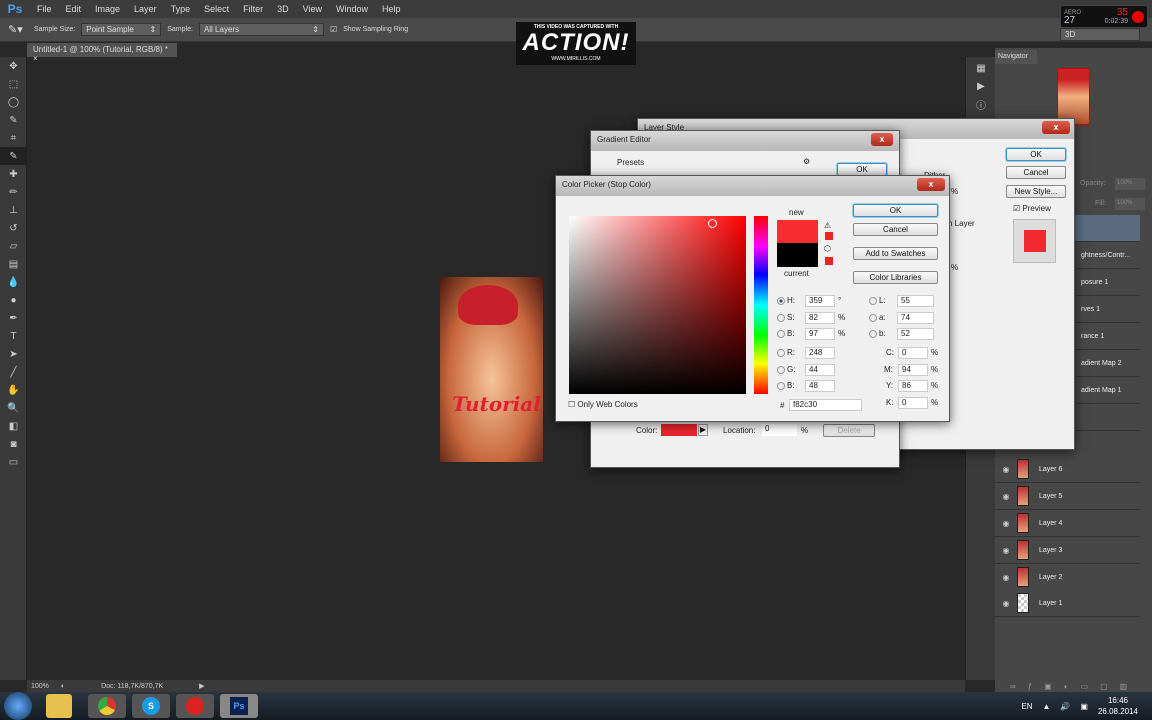 The height and width of the screenshot is (720, 1152). What do you see at coordinates (820, 301) in the screenshot?
I see `hue-field: 359` at bounding box center [820, 301].